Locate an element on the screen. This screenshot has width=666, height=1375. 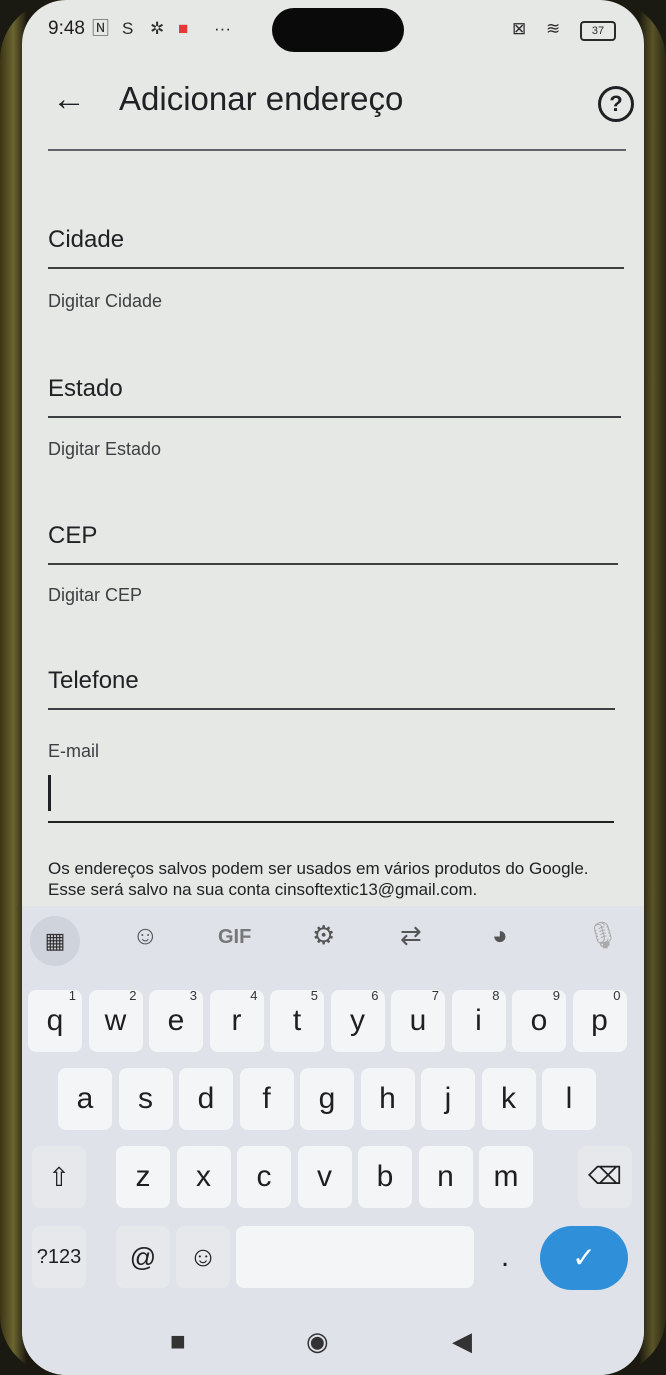
key-label: o is located at coordinates (539, 1020).